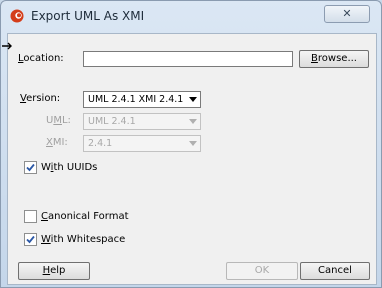  I want to click on help-button: Help, so click(54, 271).